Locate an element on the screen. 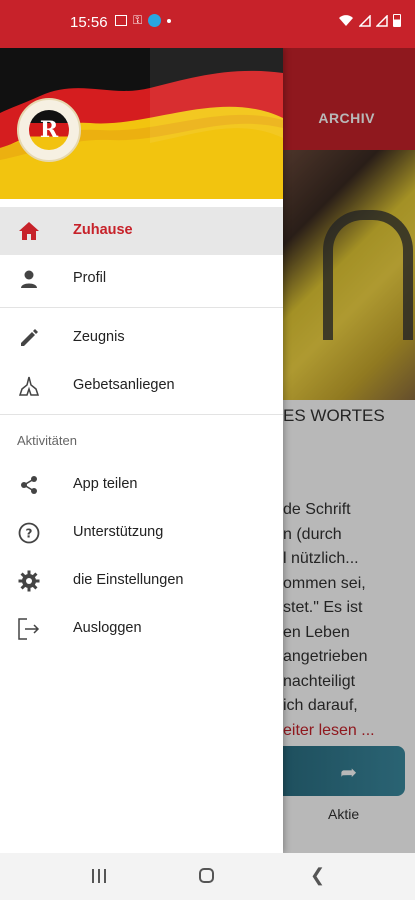  battery-icon is located at coordinates (397, 20).